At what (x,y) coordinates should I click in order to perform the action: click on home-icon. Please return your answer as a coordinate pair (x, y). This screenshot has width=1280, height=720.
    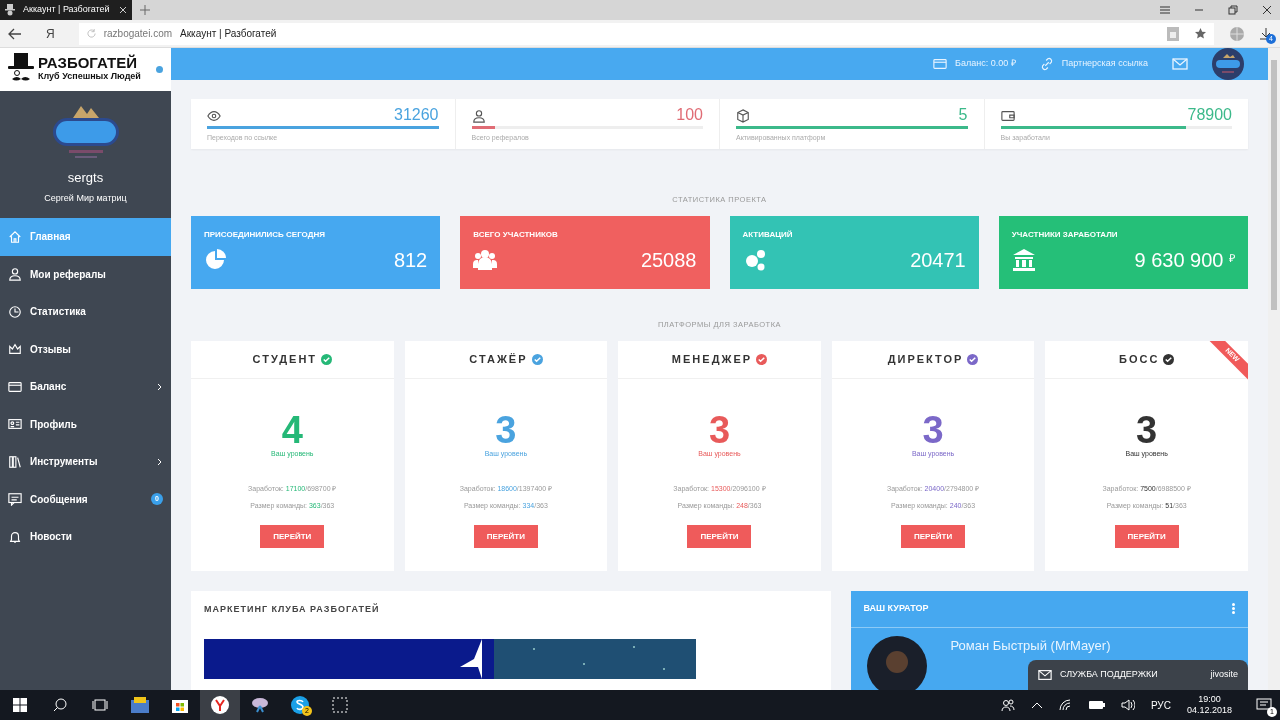
    Looking at the image, I should click on (15, 236).